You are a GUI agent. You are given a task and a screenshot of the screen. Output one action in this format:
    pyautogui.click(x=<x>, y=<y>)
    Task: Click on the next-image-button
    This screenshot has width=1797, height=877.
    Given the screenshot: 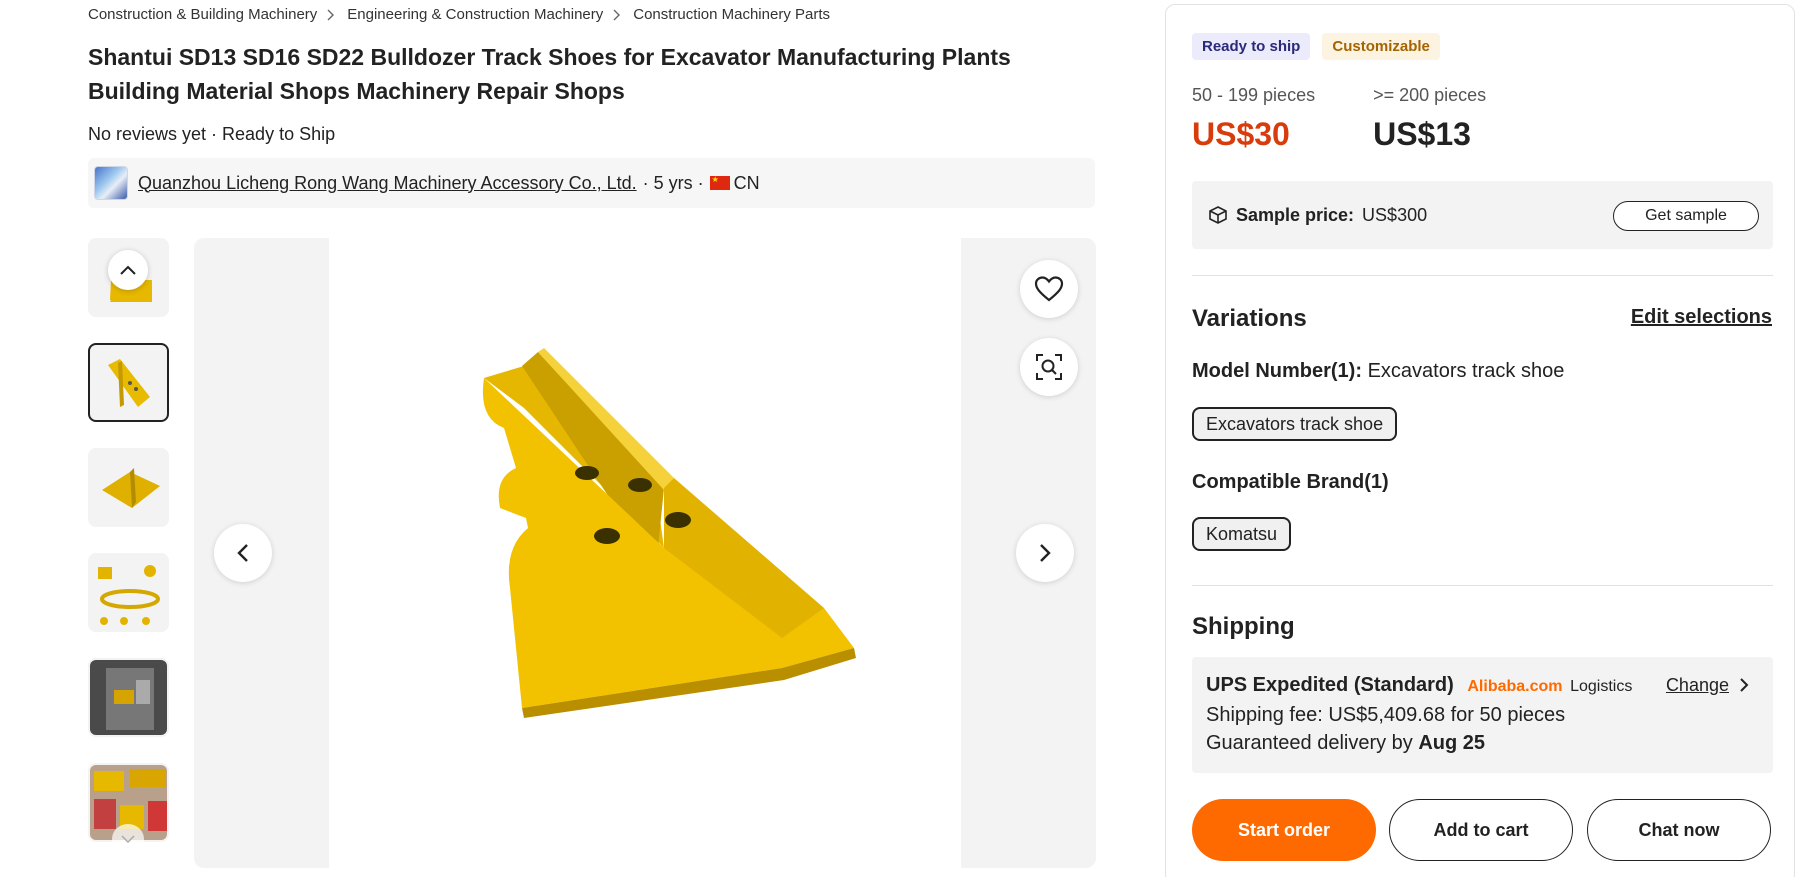 What is the action you would take?
    pyautogui.click(x=1045, y=553)
    